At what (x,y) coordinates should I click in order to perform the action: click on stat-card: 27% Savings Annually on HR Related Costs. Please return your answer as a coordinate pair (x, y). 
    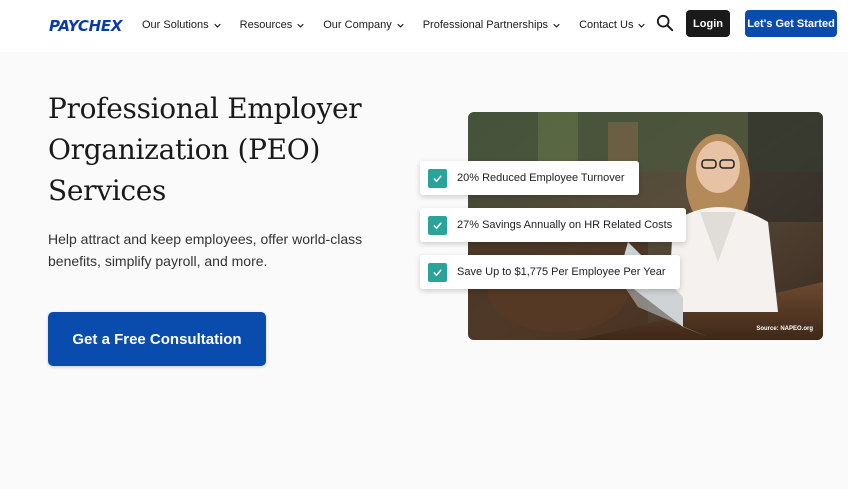
    Looking at the image, I should click on (553, 225).